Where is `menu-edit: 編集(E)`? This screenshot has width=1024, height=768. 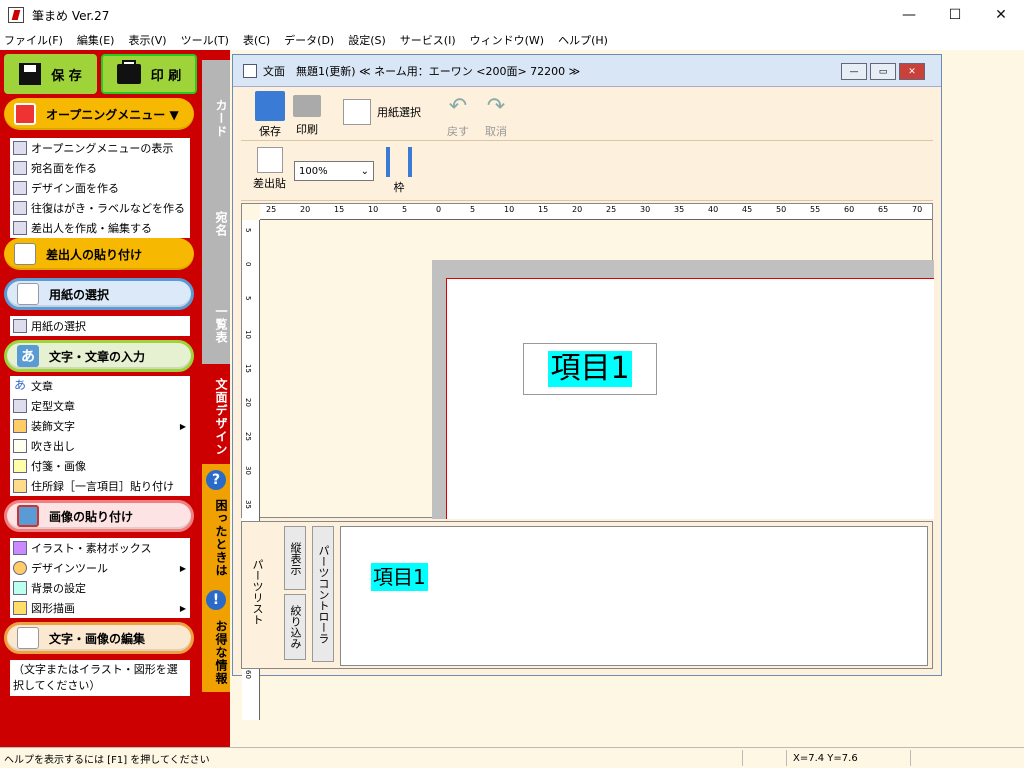
menu-edit: 編集(E) is located at coordinates (96, 40).